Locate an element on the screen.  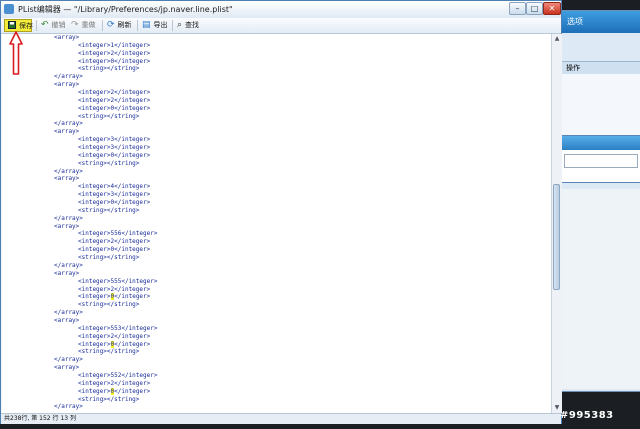
vertical-scrollbar: ▲ ▼ is located at coordinates (556, 223).